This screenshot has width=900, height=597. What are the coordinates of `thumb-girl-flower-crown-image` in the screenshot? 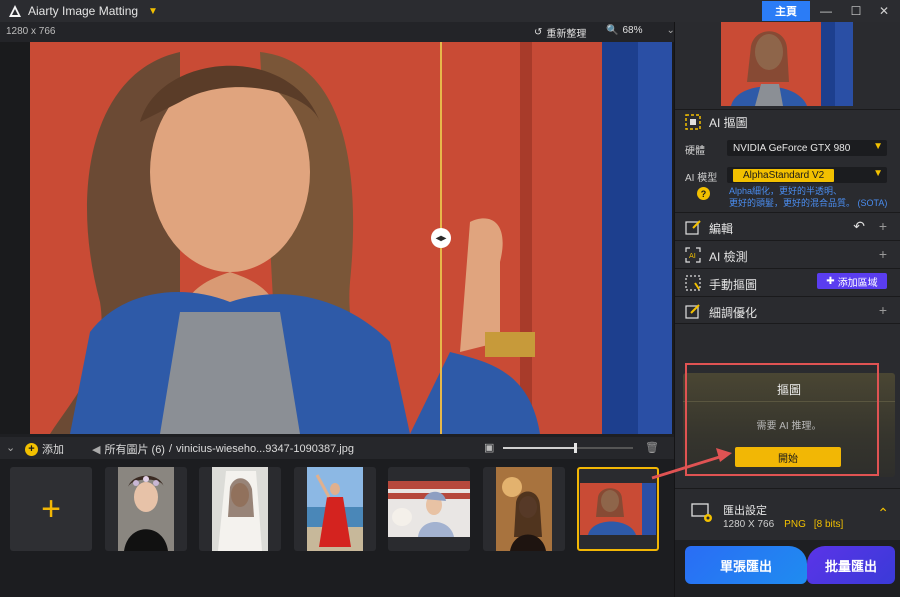 It's located at (146, 509).